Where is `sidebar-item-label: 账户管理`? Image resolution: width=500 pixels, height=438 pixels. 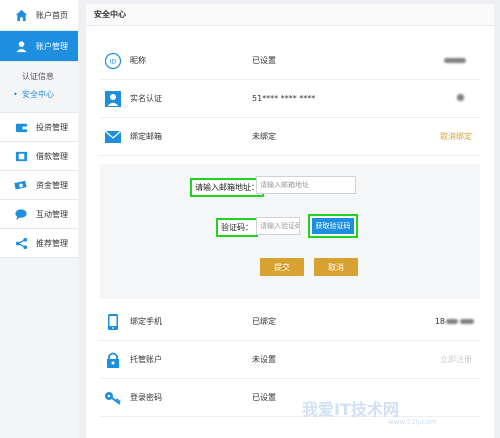
sidebar-item-label: 账户管理 is located at coordinates (52, 46).